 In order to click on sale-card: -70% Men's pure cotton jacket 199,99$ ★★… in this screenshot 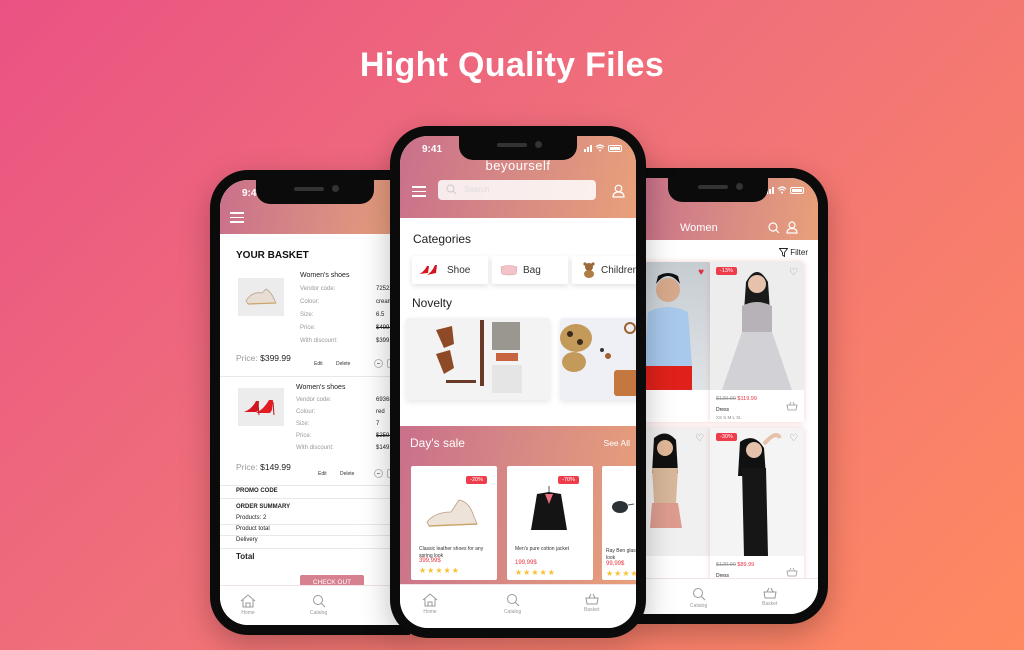, I will do `click(550, 523)`.